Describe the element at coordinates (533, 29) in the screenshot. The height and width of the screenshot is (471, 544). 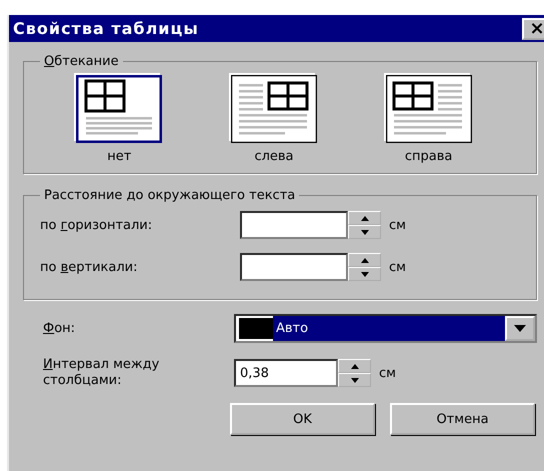
I see `close-button: ×` at that location.